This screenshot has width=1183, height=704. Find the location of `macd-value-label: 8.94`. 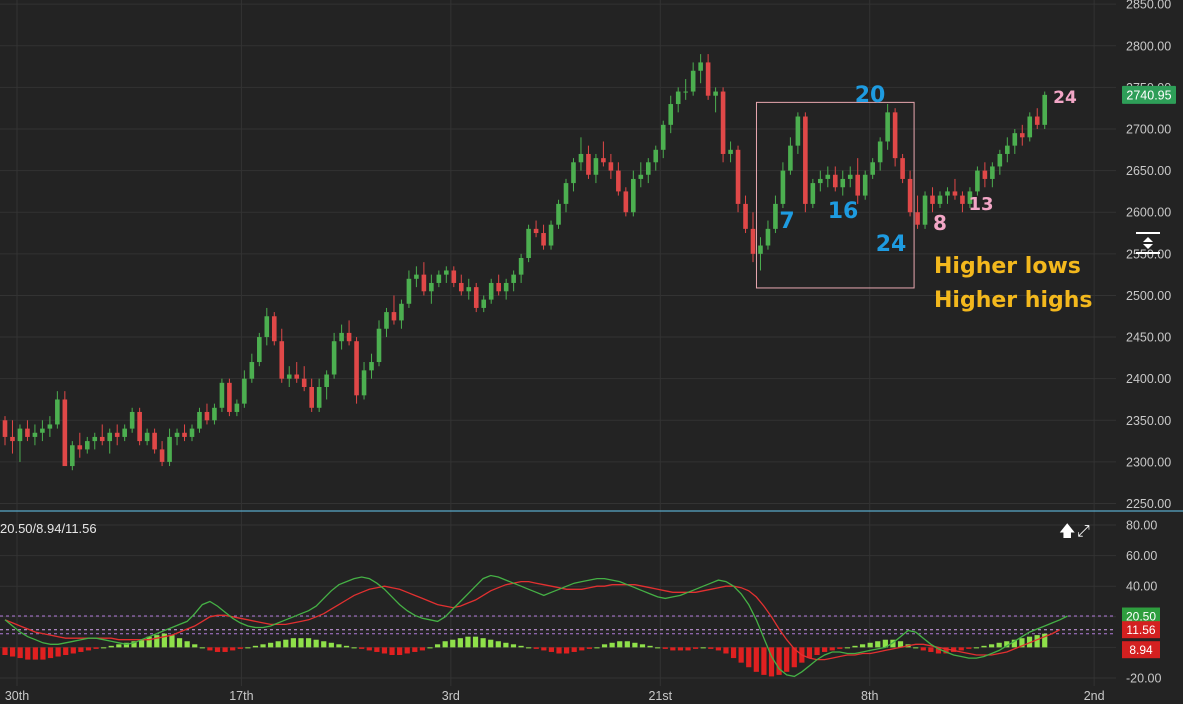

macd-value-label: 8.94 is located at coordinates (1141, 650).